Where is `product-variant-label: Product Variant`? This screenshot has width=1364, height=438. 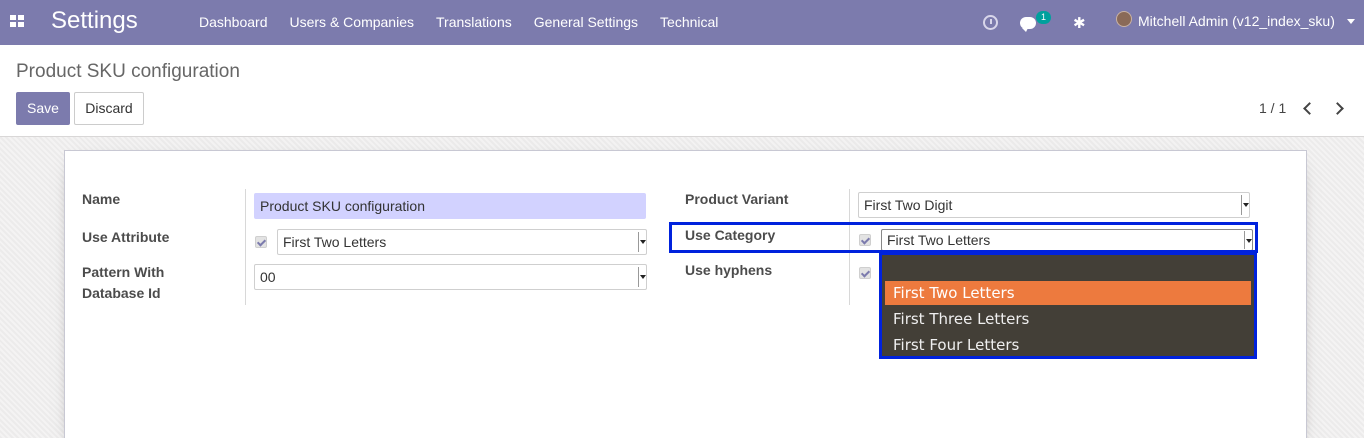 product-variant-label: Product Variant is located at coordinates (737, 199).